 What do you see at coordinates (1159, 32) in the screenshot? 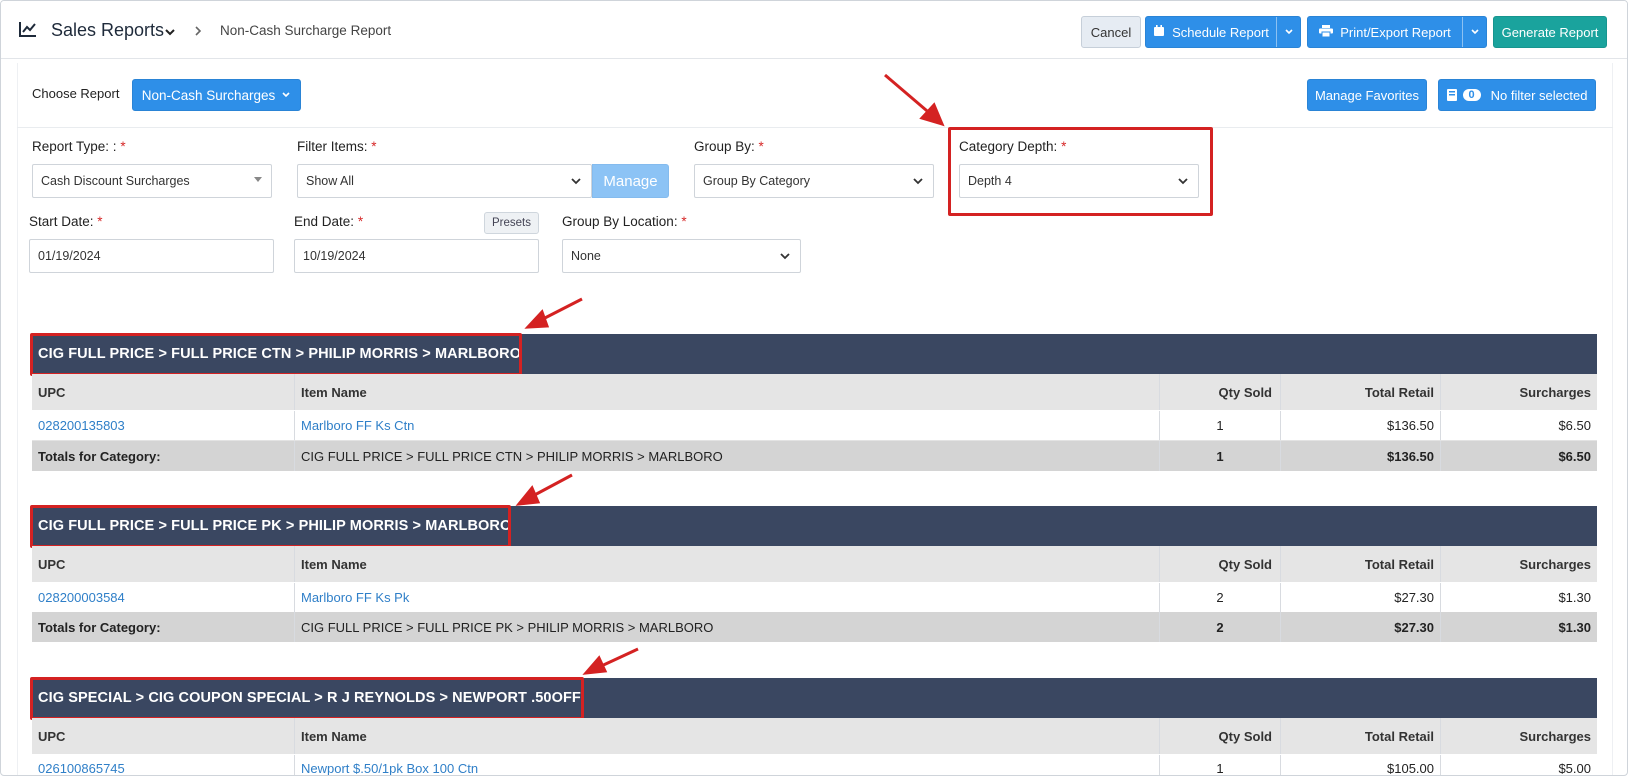
I see `calendar-icon` at bounding box center [1159, 32].